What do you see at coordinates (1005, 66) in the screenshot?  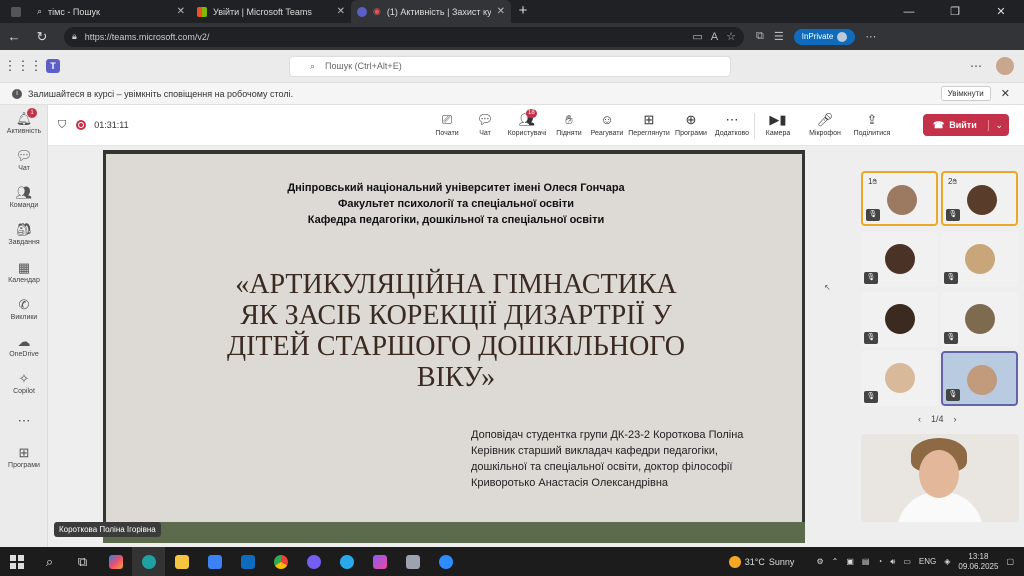 I see `user-avatar` at bounding box center [1005, 66].